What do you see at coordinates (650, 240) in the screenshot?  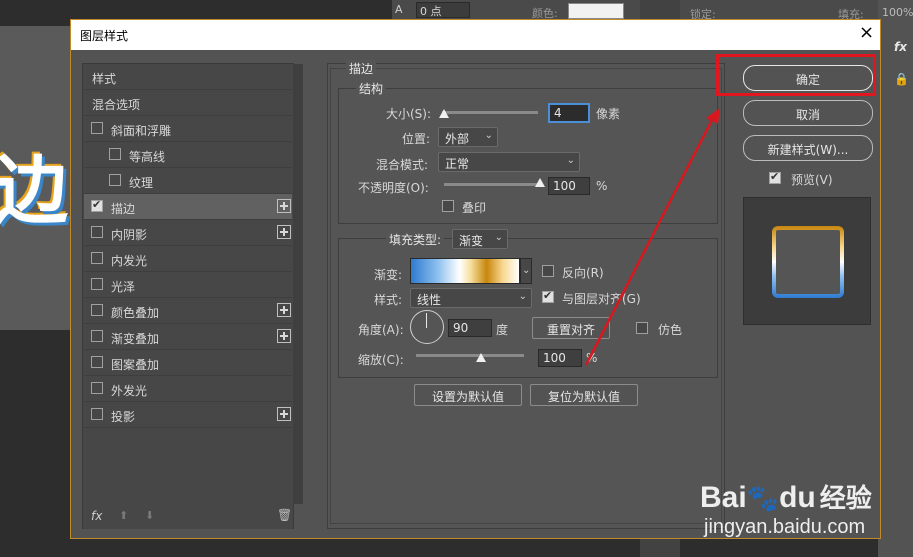 I see `arrow-line` at bounding box center [650, 240].